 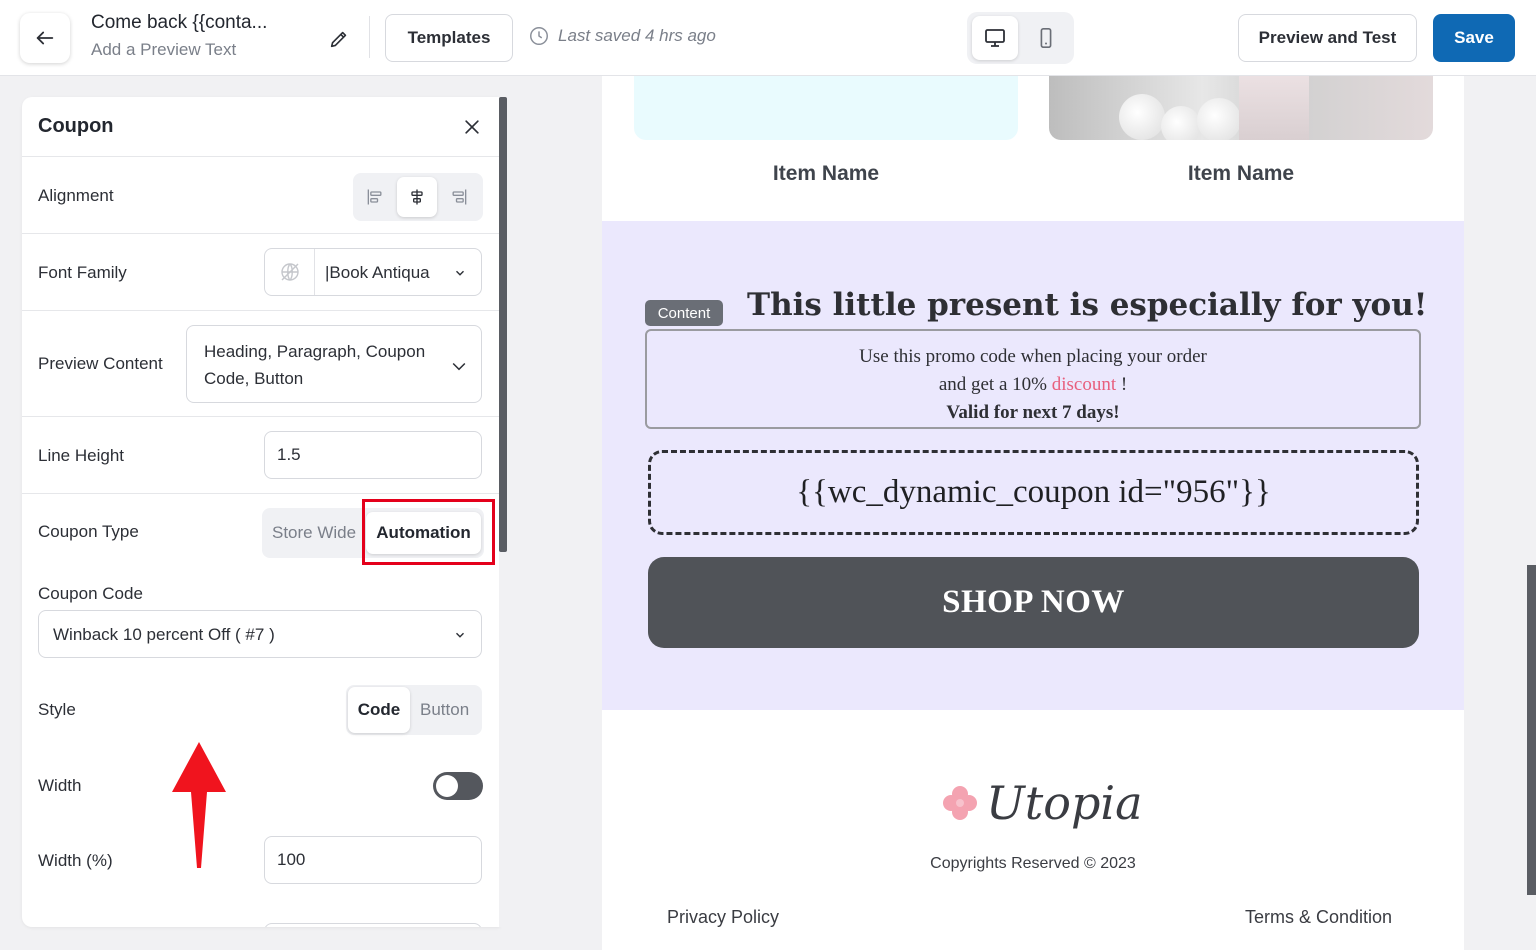 I want to click on edit-title-button, so click(x=339, y=39).